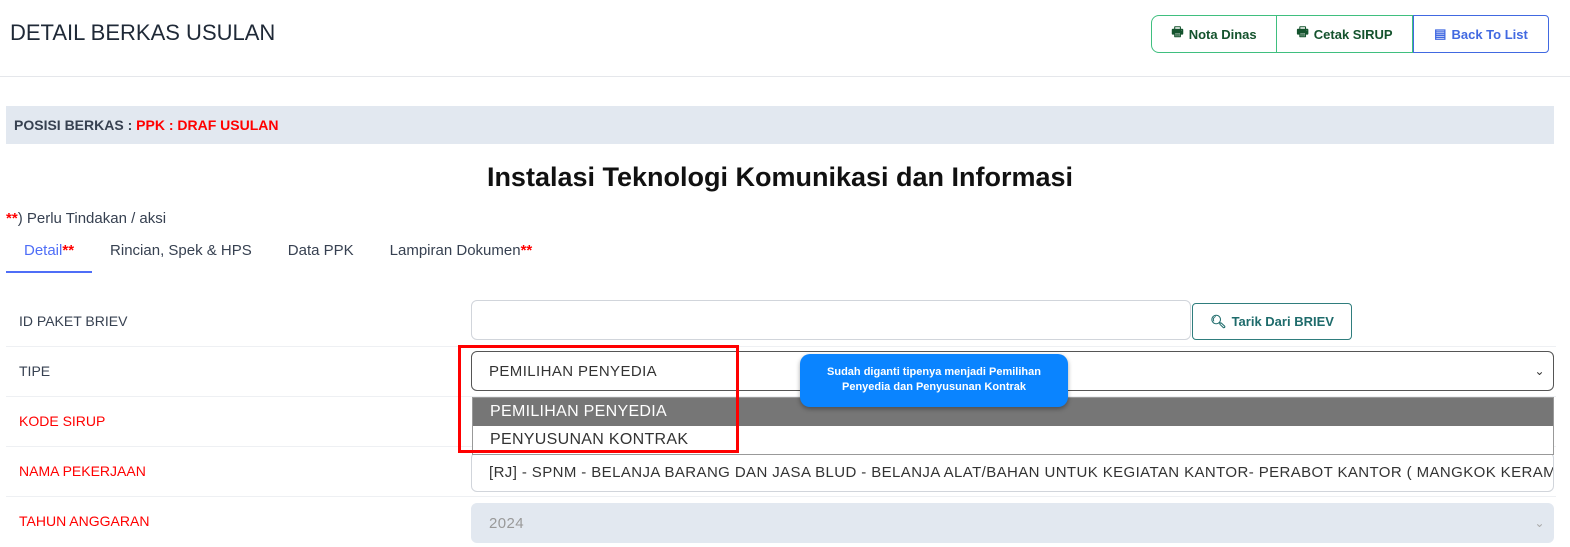  What do you see at coordinates (785, 76) in the screenshot?
I see `divider` at bounding box center [785, 76].